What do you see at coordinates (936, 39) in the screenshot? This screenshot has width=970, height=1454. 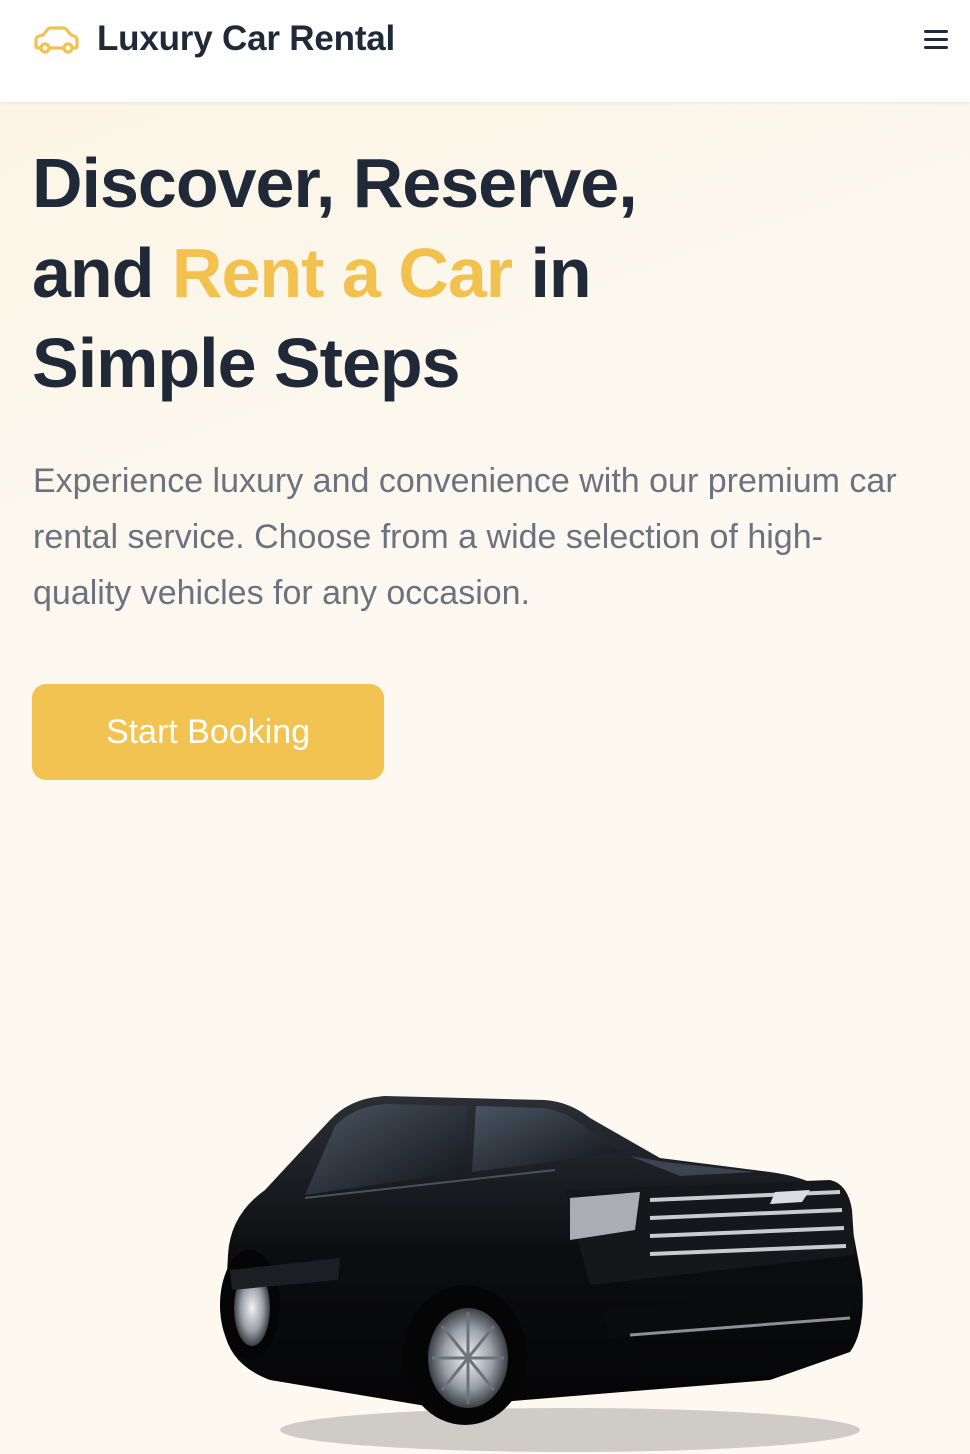 I see `menu-button` at bounding box center [936, 39].